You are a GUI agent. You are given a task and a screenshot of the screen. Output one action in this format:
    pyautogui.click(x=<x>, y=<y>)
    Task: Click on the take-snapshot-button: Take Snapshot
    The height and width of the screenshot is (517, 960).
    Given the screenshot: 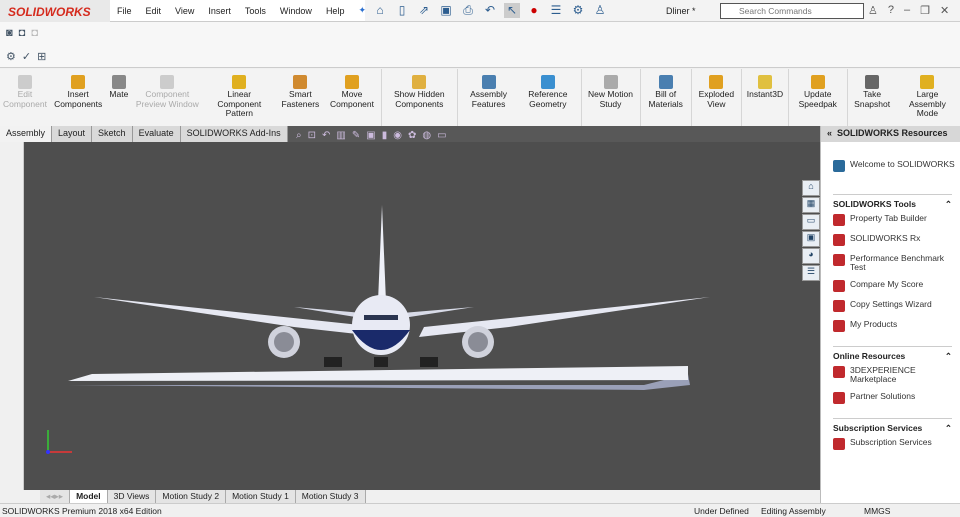 What is the action you would take?
    pyautogui.click(x=872, y=97)
    